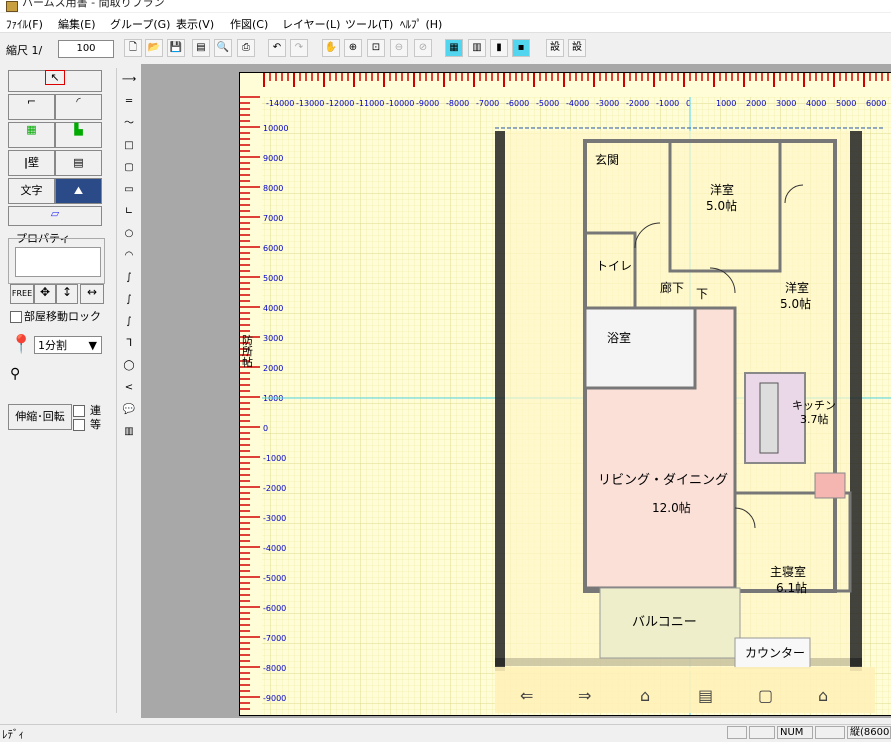 The width and height of the screenshot is (891, 742). I want to click on door-button: ◜, so click(78, 107).